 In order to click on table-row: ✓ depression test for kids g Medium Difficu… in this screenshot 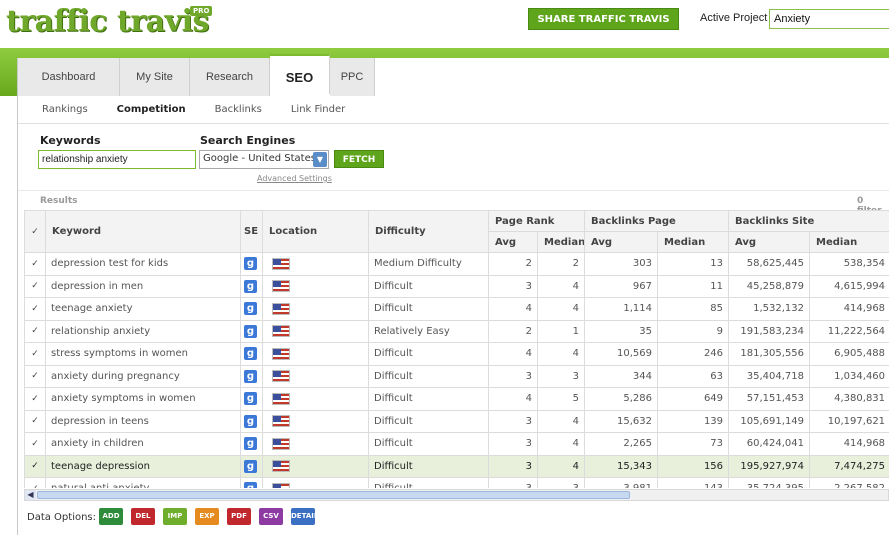, I will do `click(456, 264)`.